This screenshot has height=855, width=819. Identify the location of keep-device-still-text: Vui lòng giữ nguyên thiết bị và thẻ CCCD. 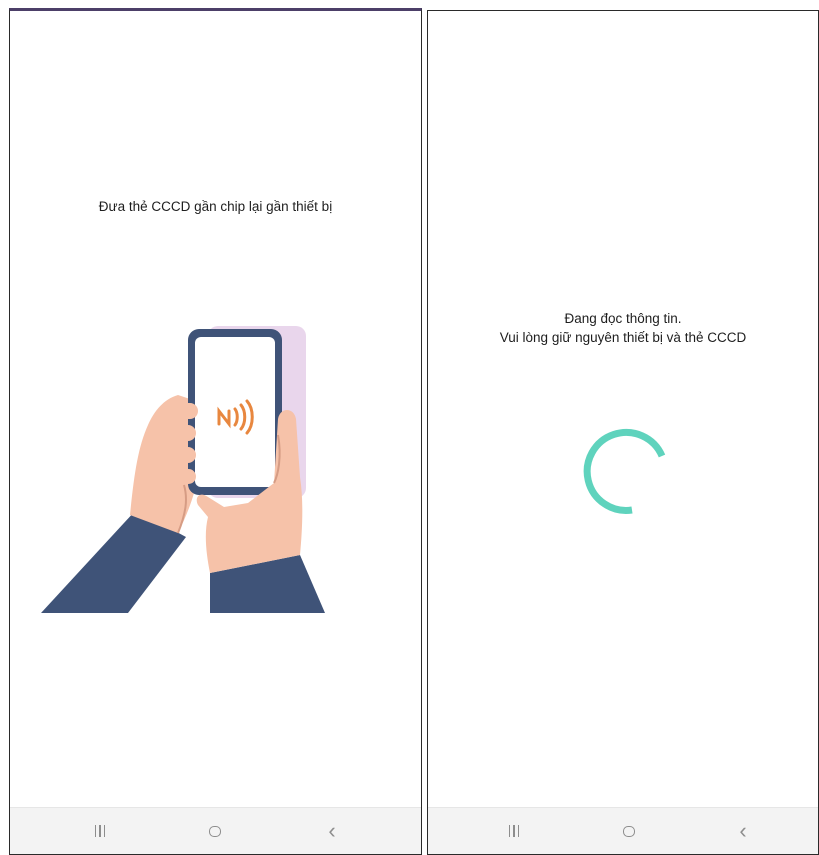
(623, 337).